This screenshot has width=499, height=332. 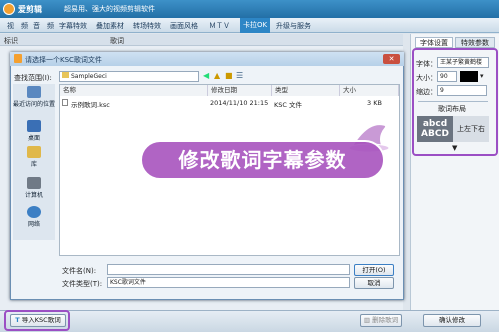 What do you see at coordinates (73, 26) in the screenshot?
I see `menu-subtitle: 字幕特效` at bounding box center [73, 26].